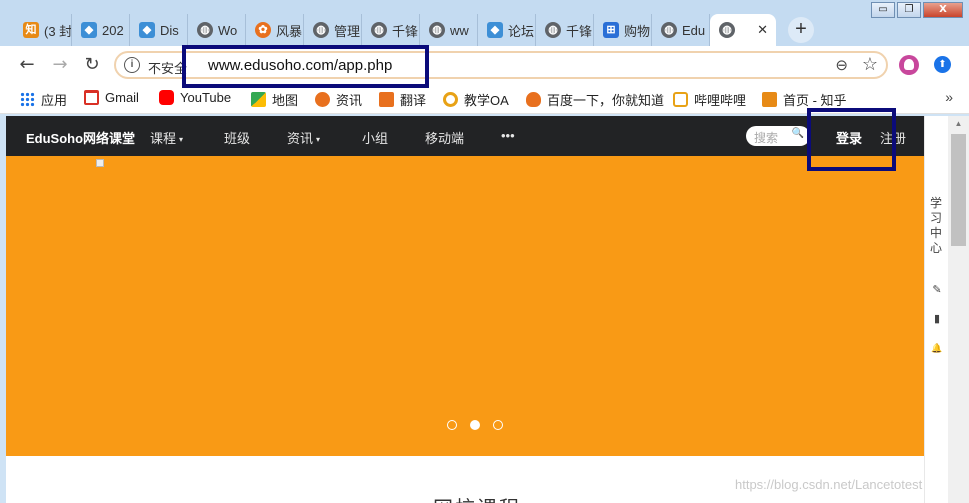  Describe the element at coordinates (166, 137) in the screenshot. I see `nav-courses: 课程 ▾` at that location.